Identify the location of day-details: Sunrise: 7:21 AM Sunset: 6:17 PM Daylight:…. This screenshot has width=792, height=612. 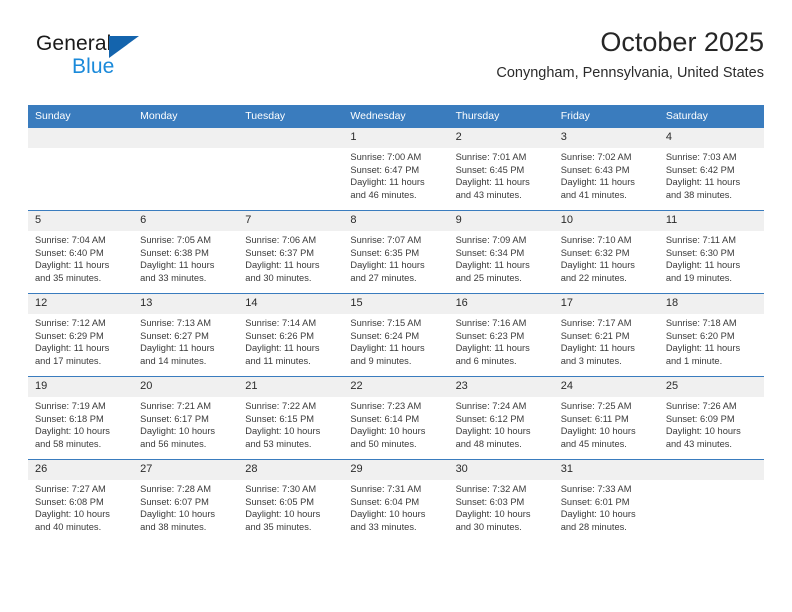
(185, 423).